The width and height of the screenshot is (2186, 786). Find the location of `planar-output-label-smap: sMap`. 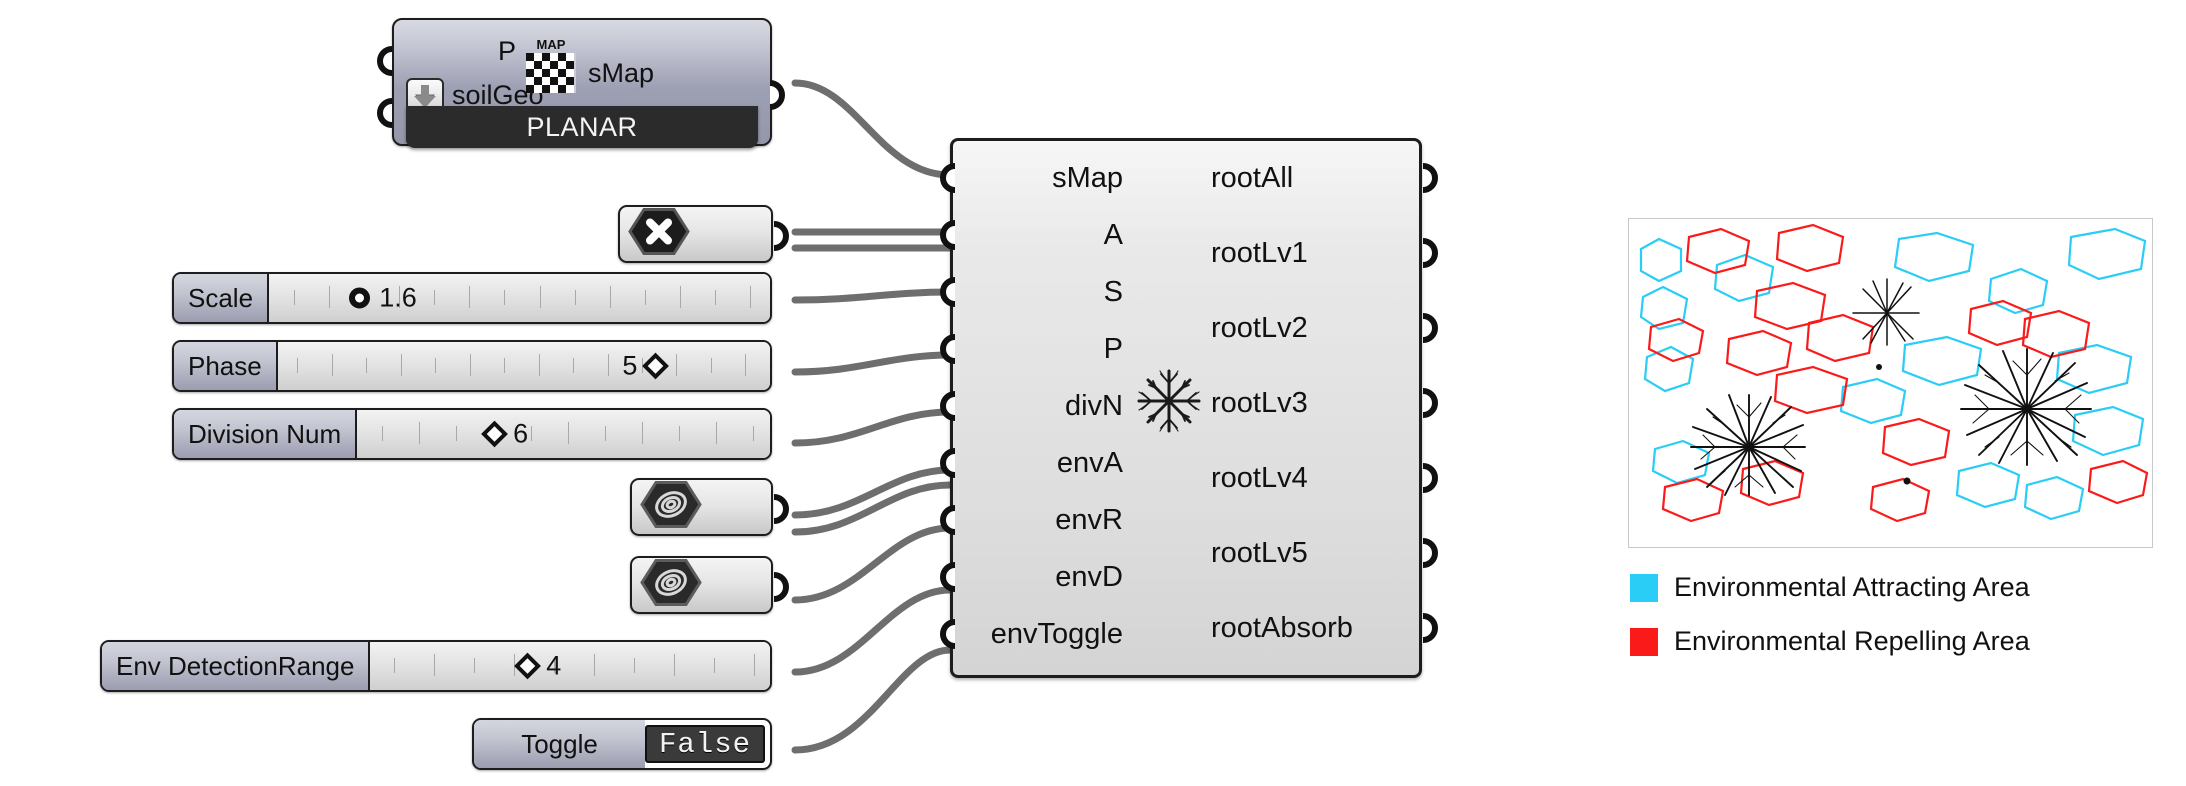

planar-output-label-smap: sMap is located at coordinates (621, 73).